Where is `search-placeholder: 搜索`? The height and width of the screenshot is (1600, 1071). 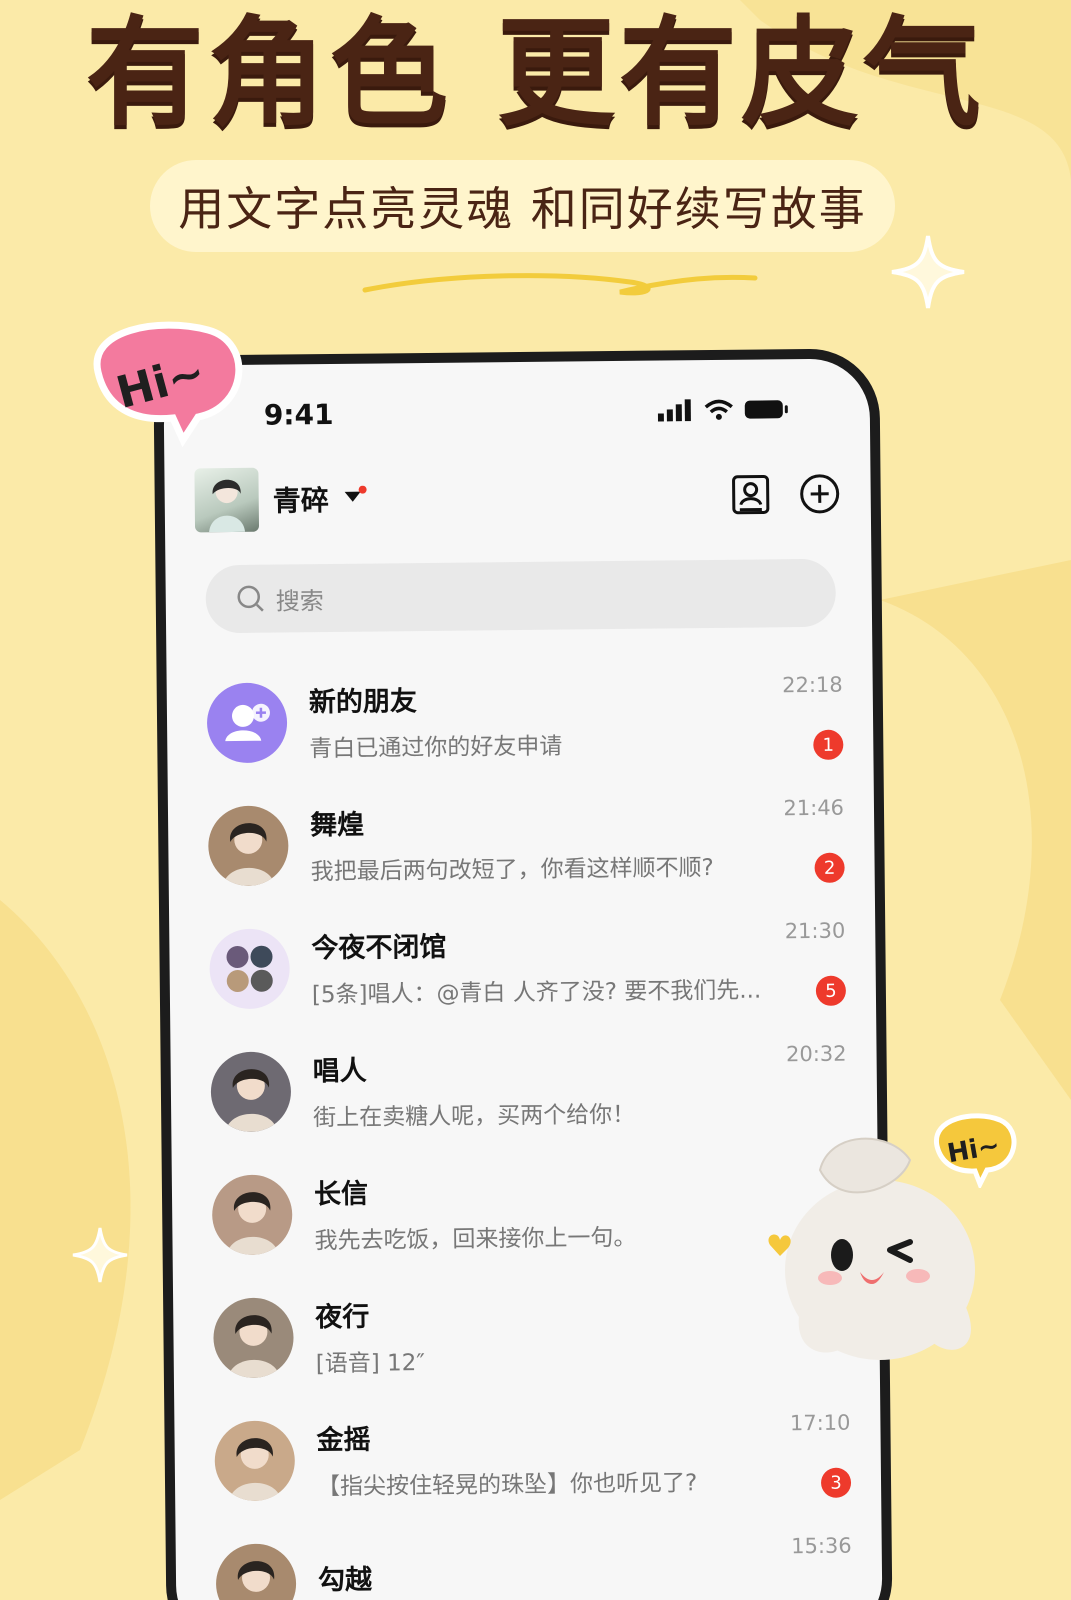 search-placeholder: 搜索 is located at coordinates (299, 601).